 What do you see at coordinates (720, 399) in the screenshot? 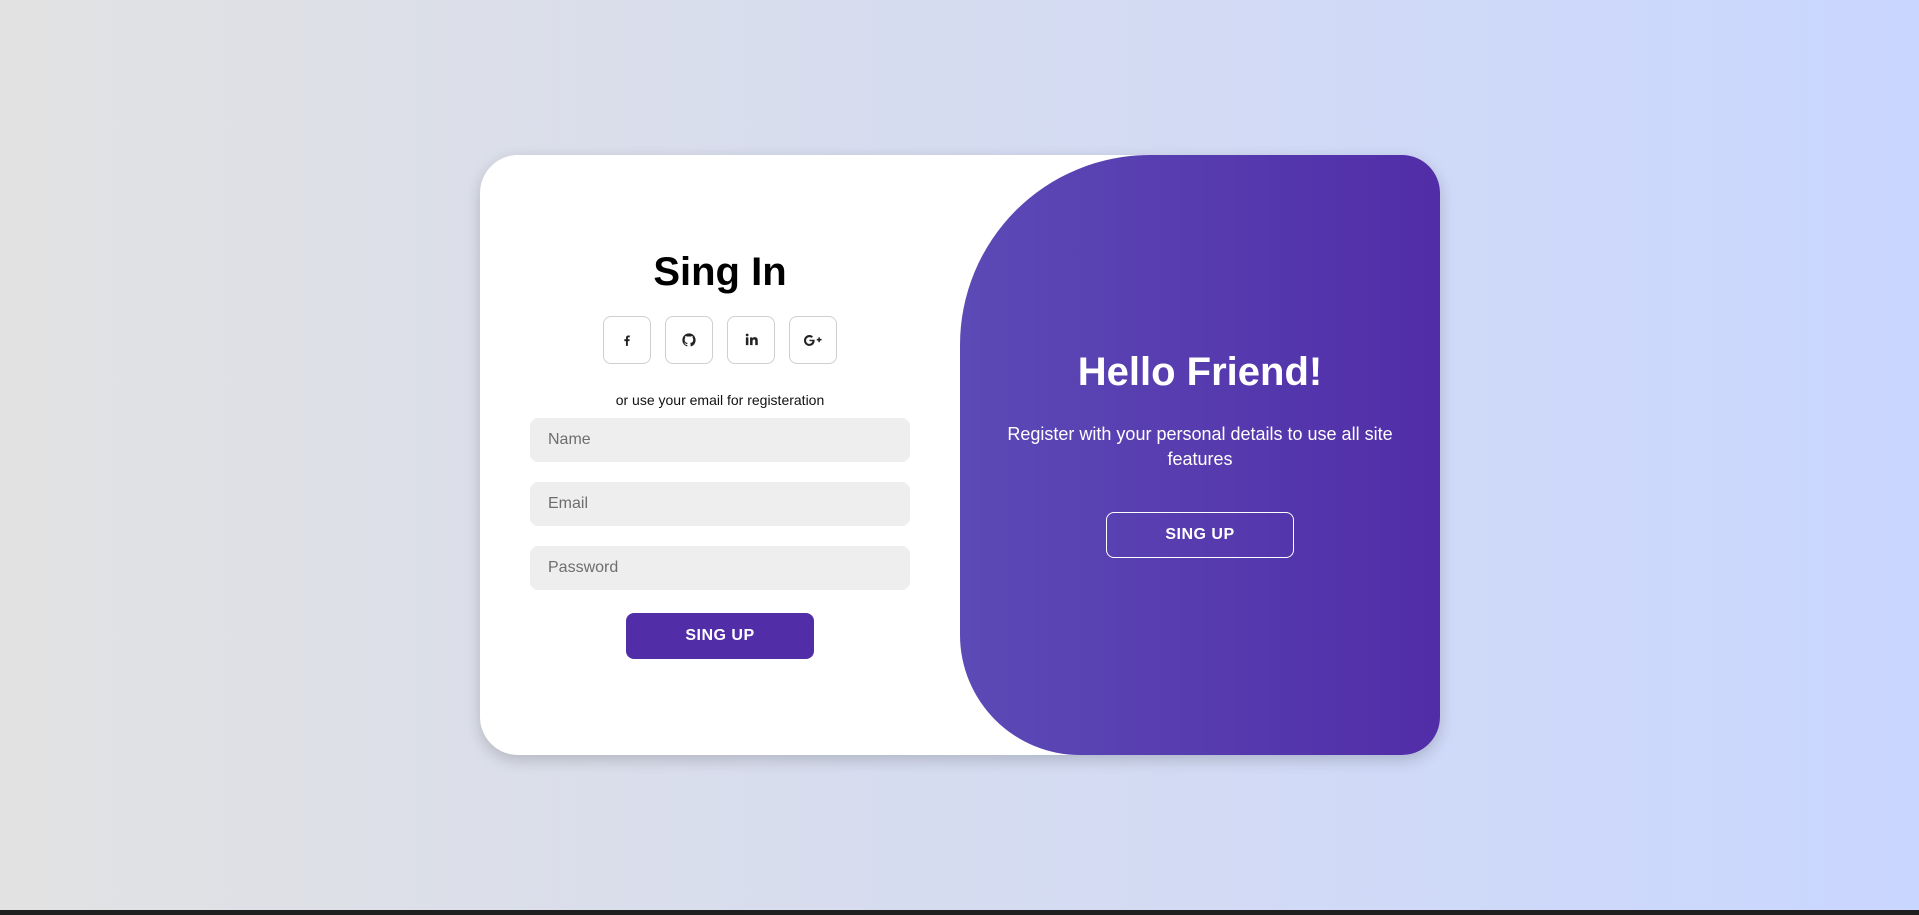
I see `email-registration-hint: or use your email for registeration` at bounding box center [720, 399].